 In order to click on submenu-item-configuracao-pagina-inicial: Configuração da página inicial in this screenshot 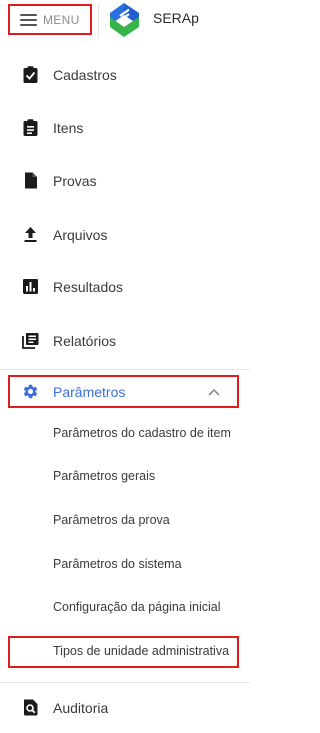, I will do `click(125, 608)`.